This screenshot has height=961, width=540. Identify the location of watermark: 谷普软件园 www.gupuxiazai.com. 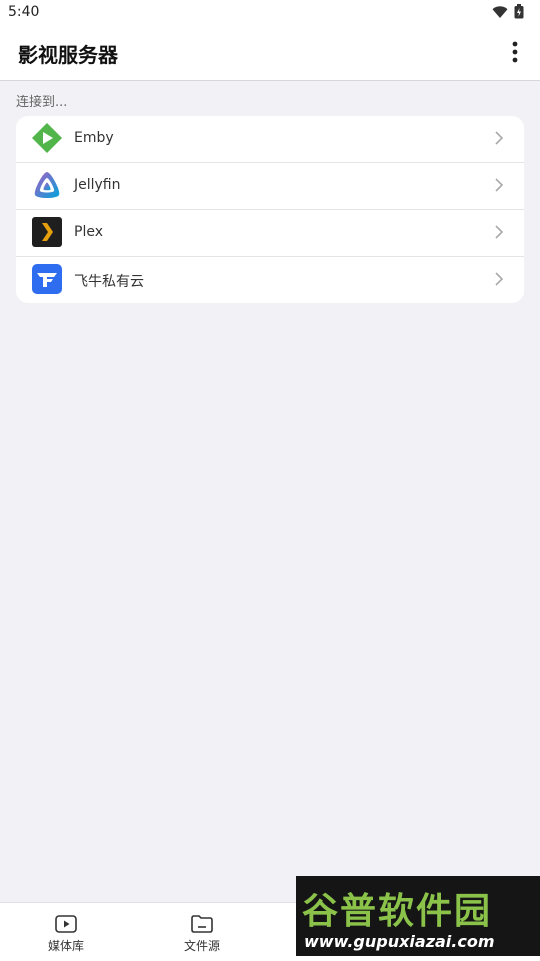
(418, 916).